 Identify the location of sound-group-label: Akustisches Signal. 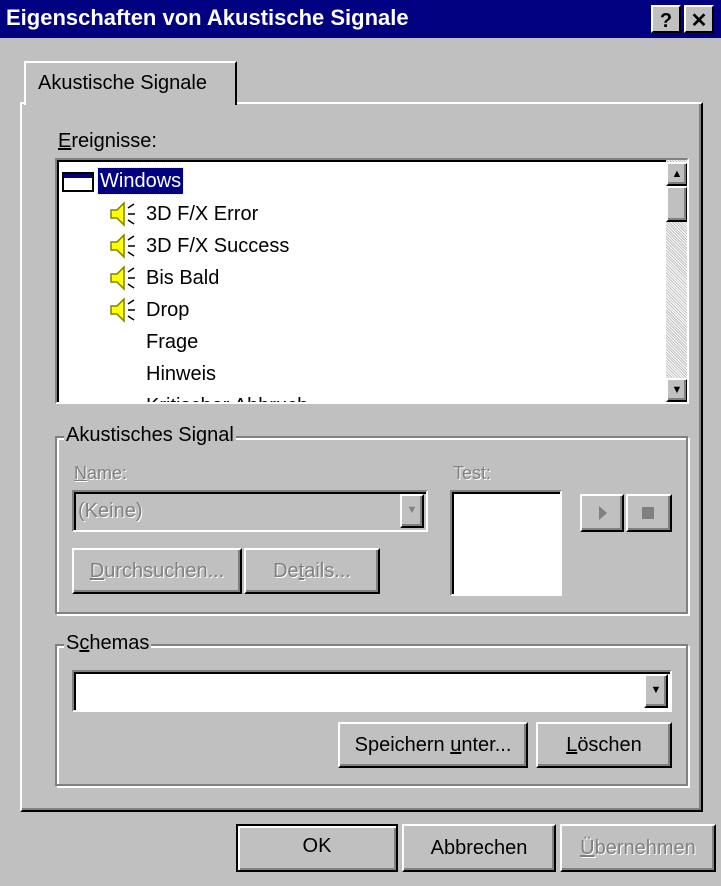
(150, 435).